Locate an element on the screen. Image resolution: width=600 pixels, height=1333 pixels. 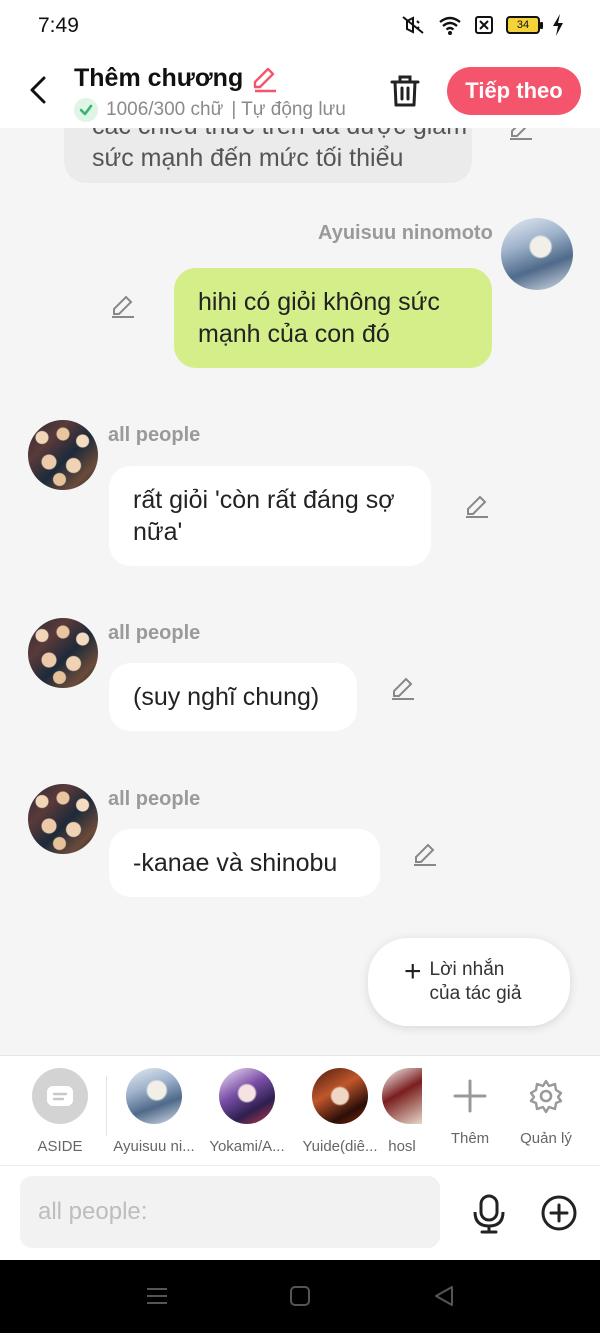
delete-button is located at coordinates (405, 91).